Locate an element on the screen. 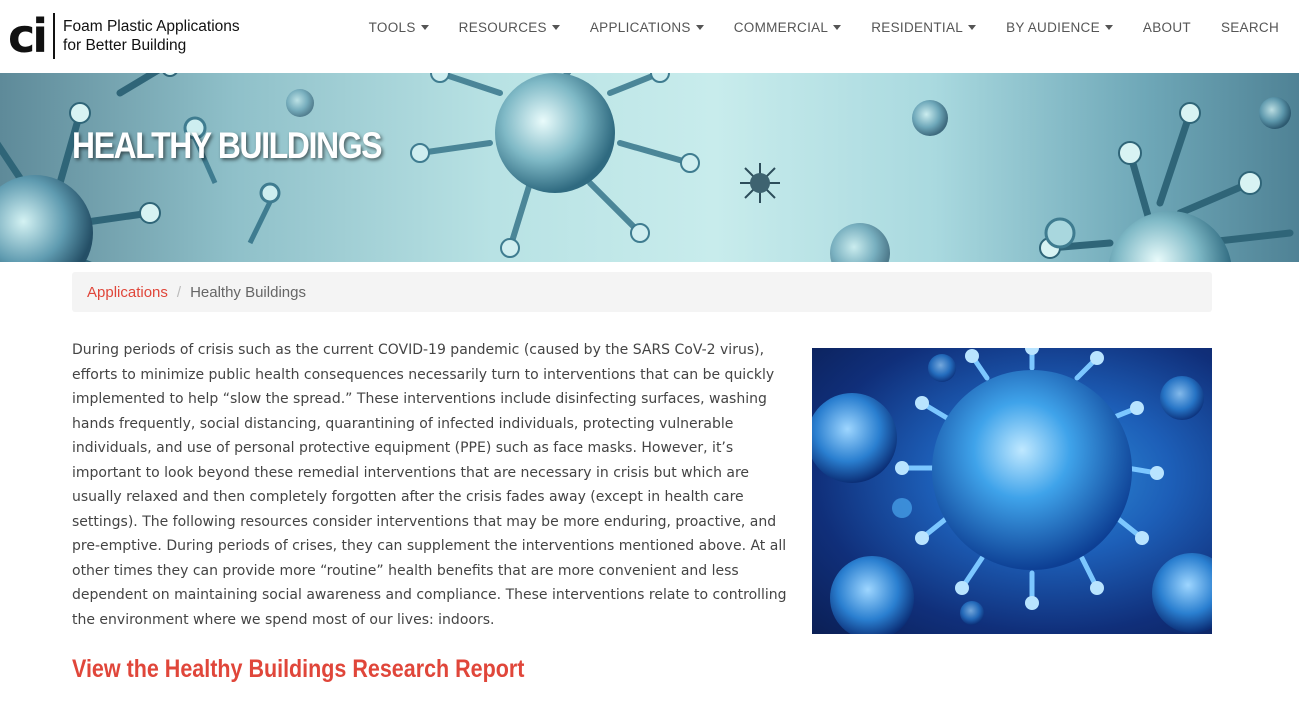 The image size is (1299, 718). logo-divider is located at coordinates (54, 36).